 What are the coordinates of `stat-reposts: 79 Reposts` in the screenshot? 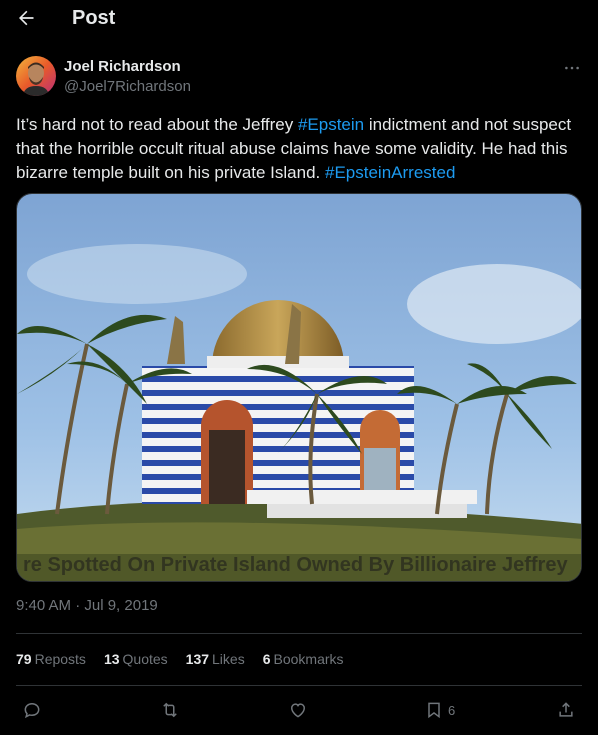 It's located at (51, 661).